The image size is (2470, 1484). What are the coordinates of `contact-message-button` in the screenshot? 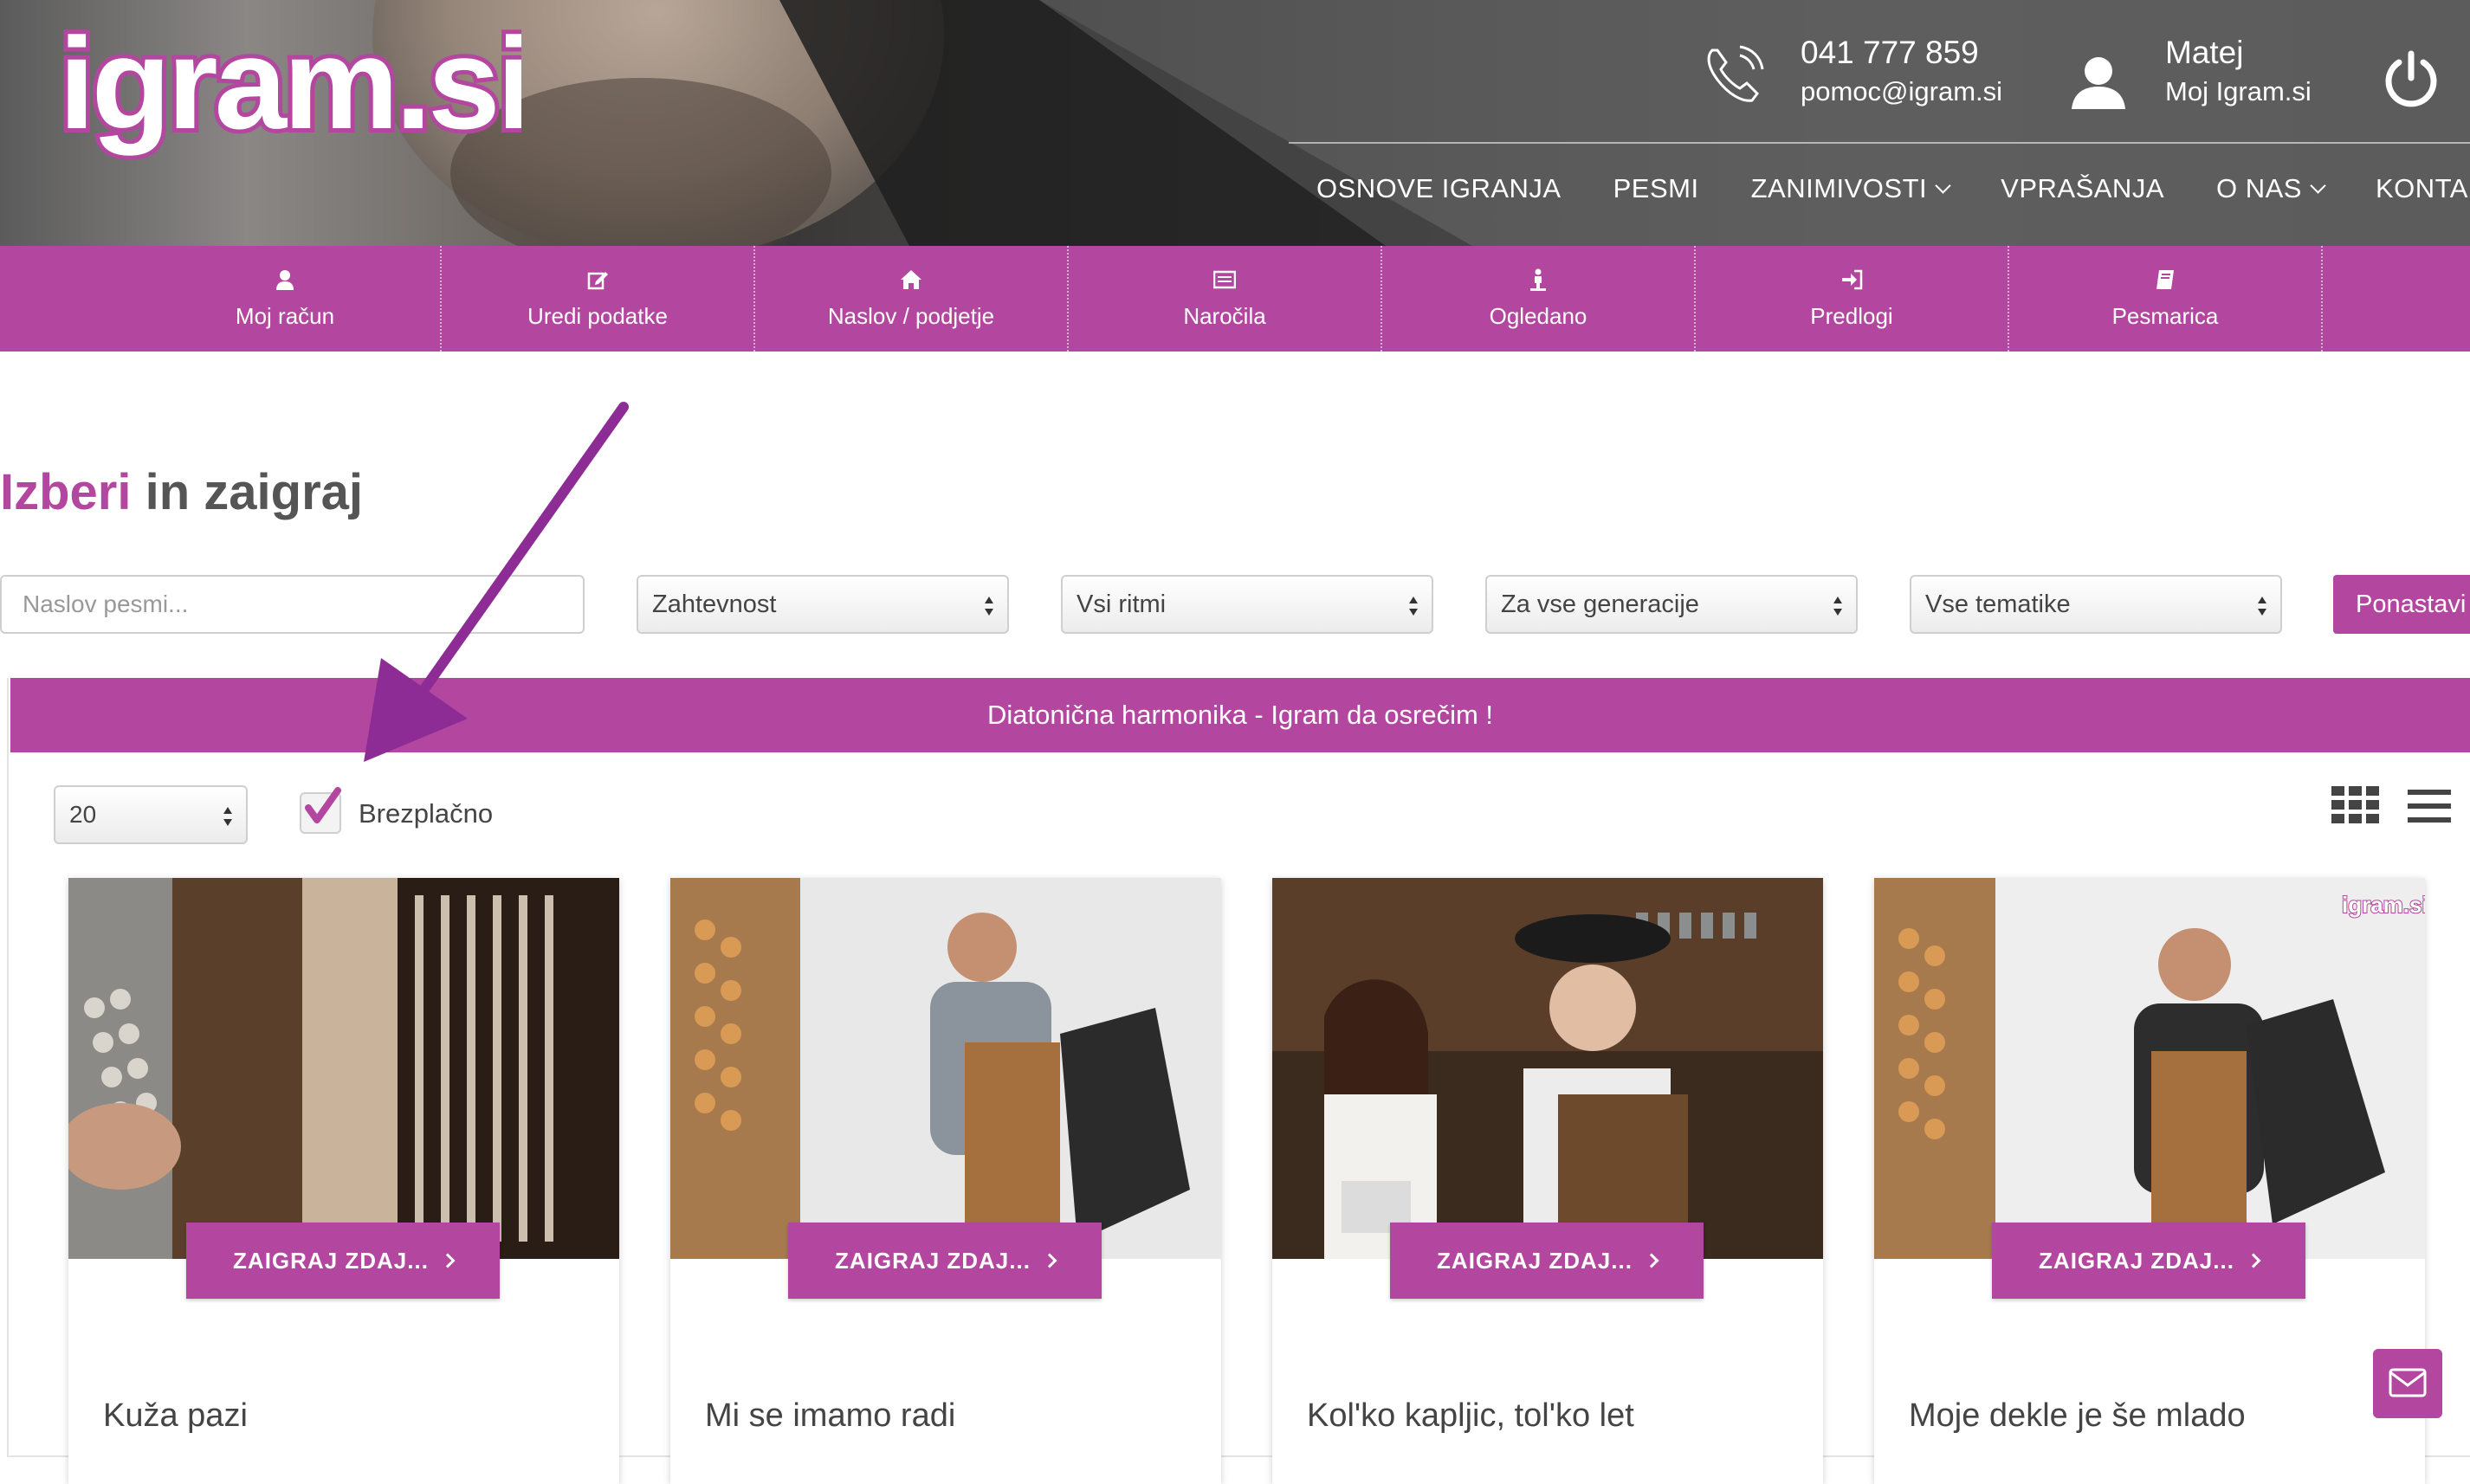 It's located at (2407, 1383).